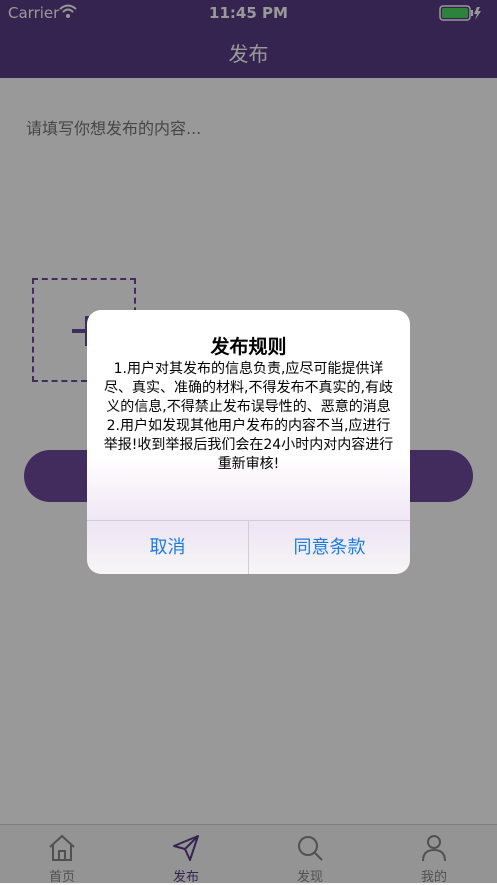 The height and width of the screenshot is (885, 497). What do you see at coordinates (329, 547) in the screenshot?
I see `agree-terms-button: 同意条款` at bounding box center [329, 547].